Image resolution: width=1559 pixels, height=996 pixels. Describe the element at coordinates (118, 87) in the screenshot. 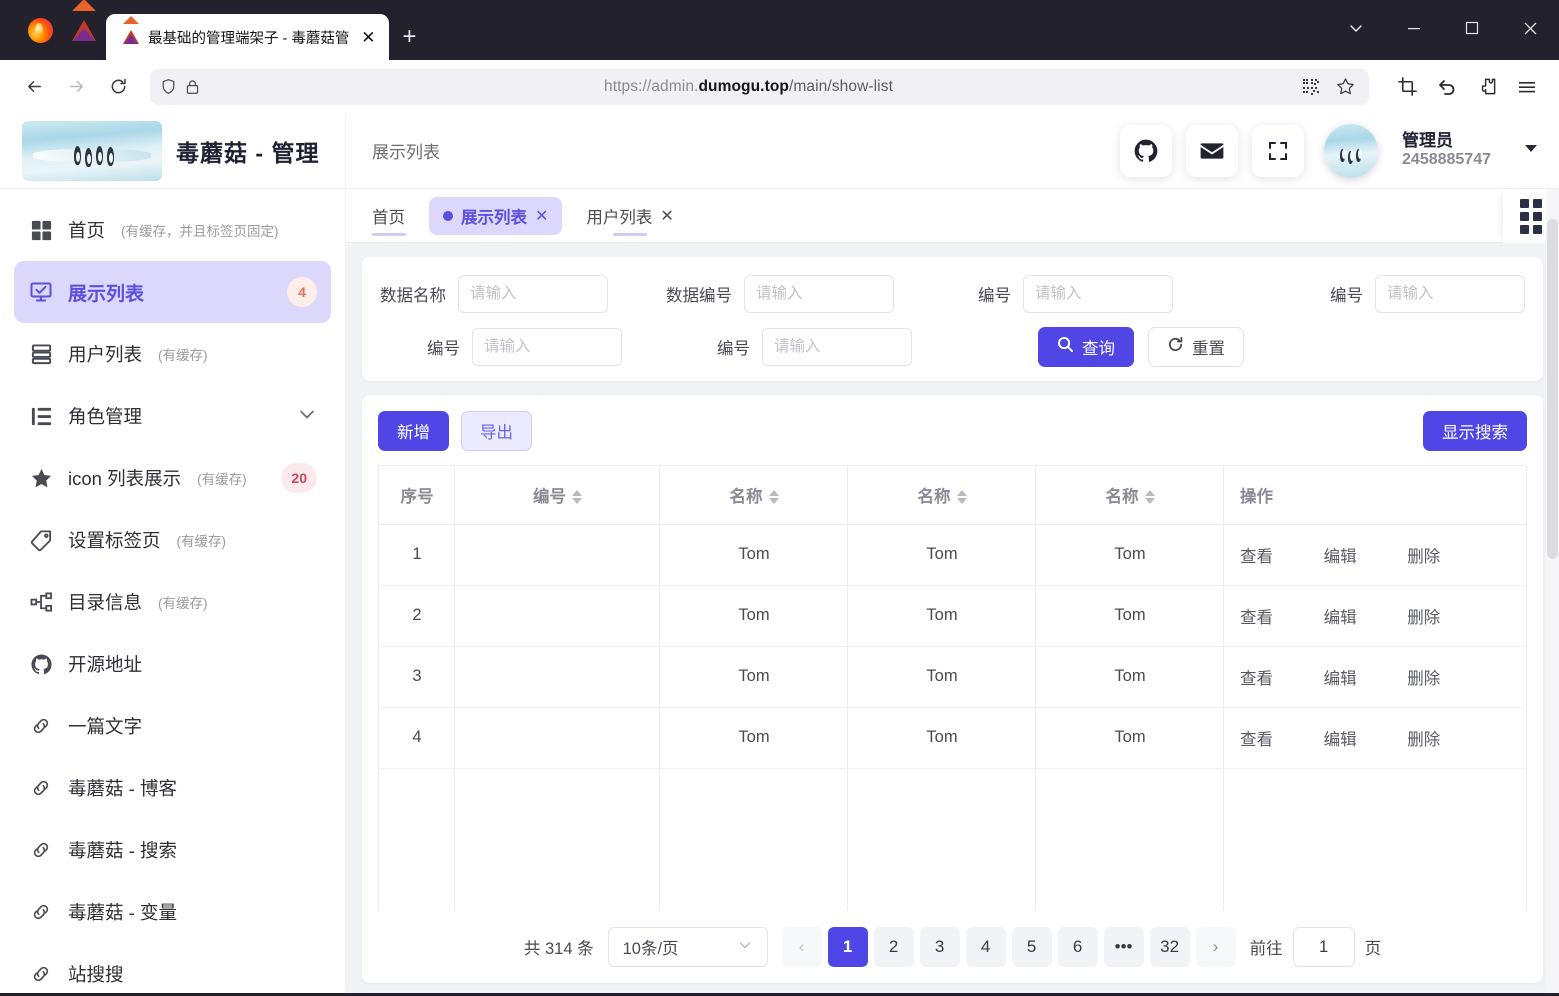

I see `reload-button-icon` at that location.